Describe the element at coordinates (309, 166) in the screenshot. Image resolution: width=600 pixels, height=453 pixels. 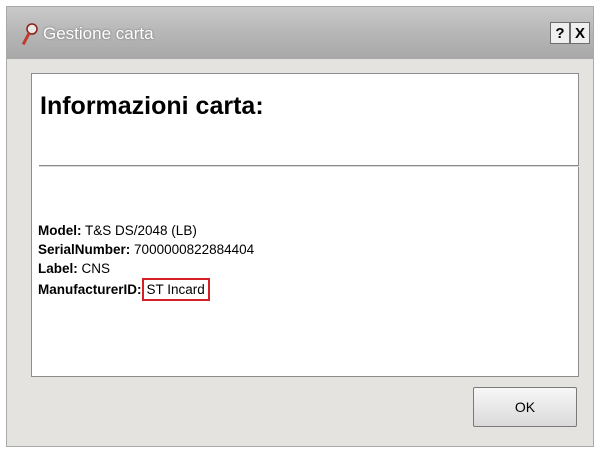
I see `divider` at that location.